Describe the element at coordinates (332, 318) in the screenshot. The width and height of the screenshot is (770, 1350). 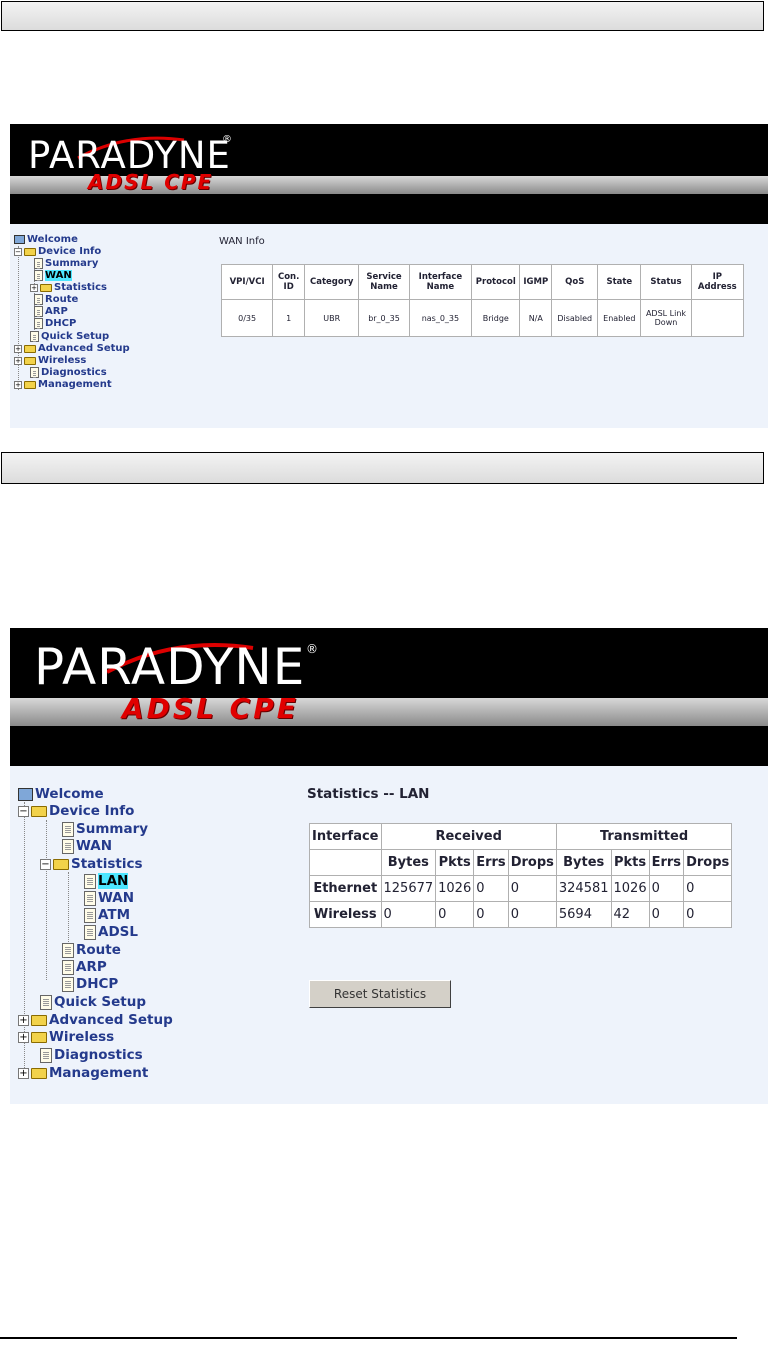
I see `table-cell: UBR` at that location.